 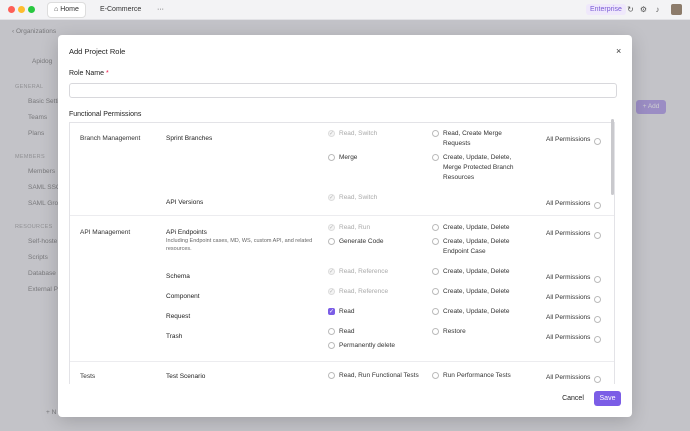 What do you see at coordinates (66, 10) in the screenshot?
I see `tab-home: ⌂ Home` at bounding box center [66, 10].